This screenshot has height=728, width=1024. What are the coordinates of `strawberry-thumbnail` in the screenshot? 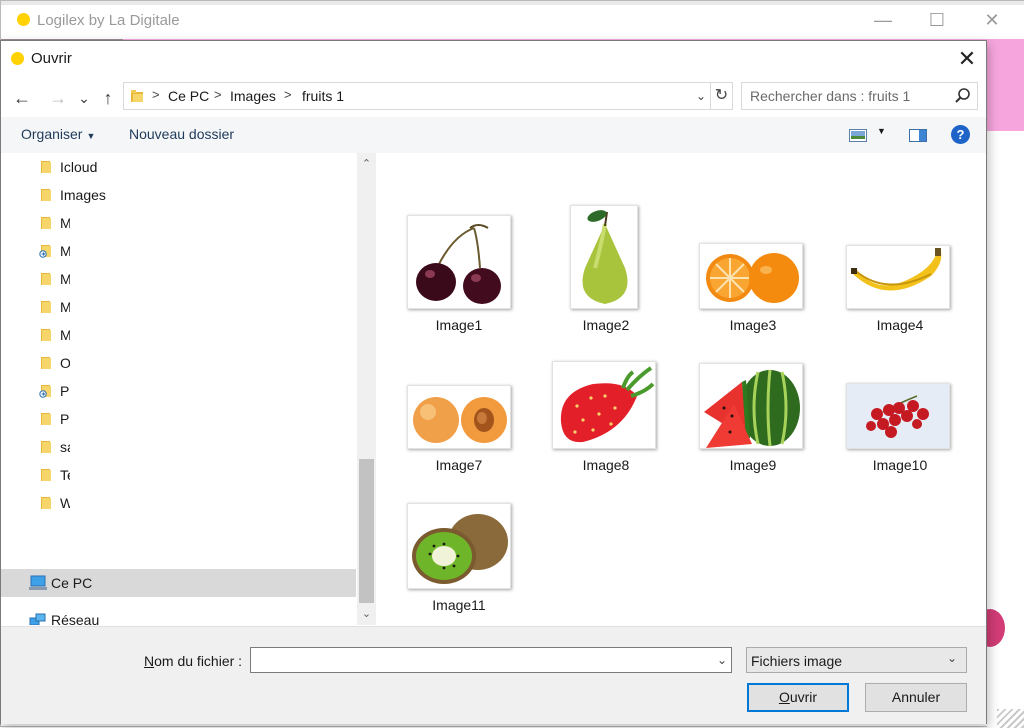 It's located at (604, 405).